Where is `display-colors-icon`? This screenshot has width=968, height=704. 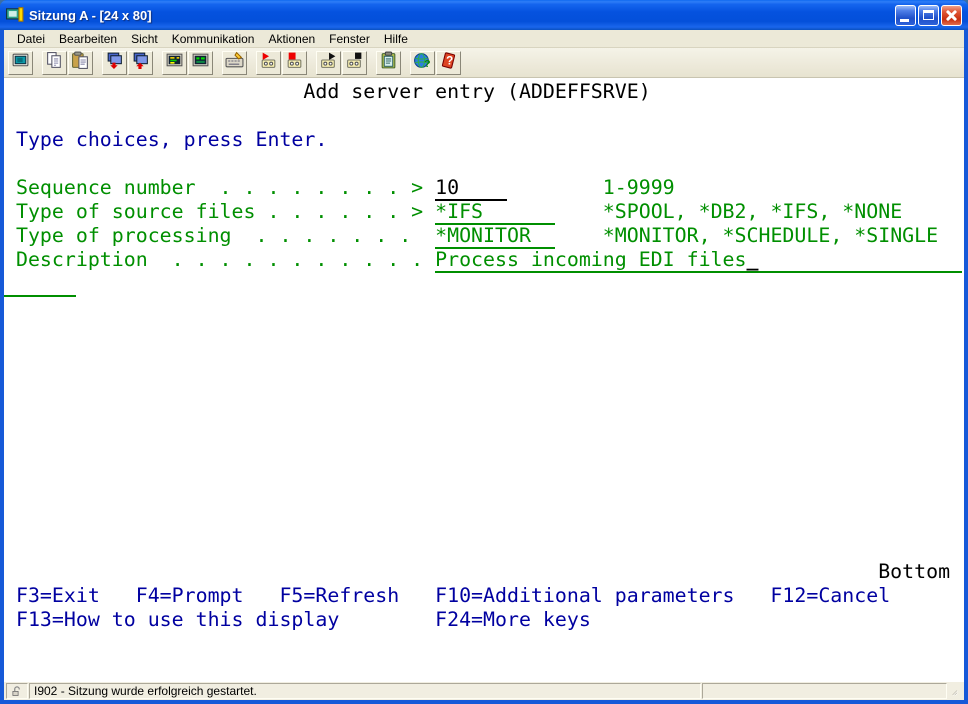
display-colors-icon is located at coordinates (200, 63).